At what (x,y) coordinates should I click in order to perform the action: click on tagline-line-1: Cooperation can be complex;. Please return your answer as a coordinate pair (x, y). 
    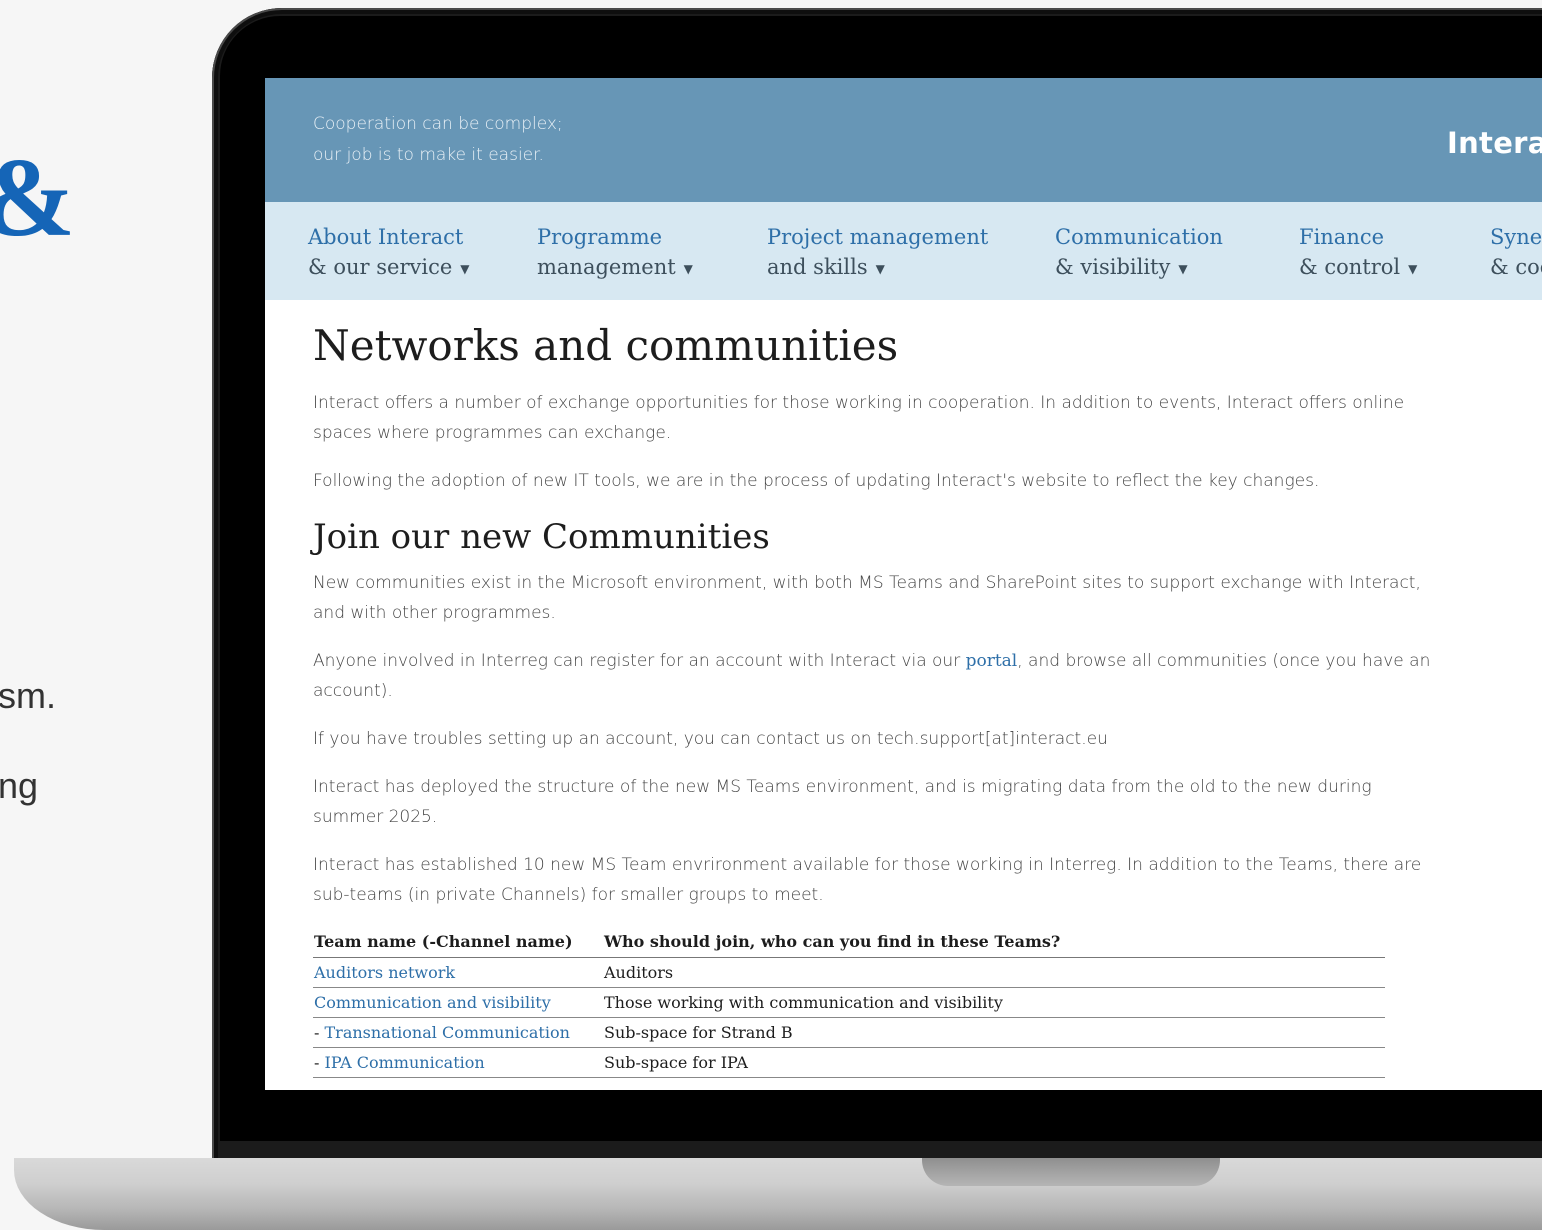
    Looking at the image, I should click on (438, 124).